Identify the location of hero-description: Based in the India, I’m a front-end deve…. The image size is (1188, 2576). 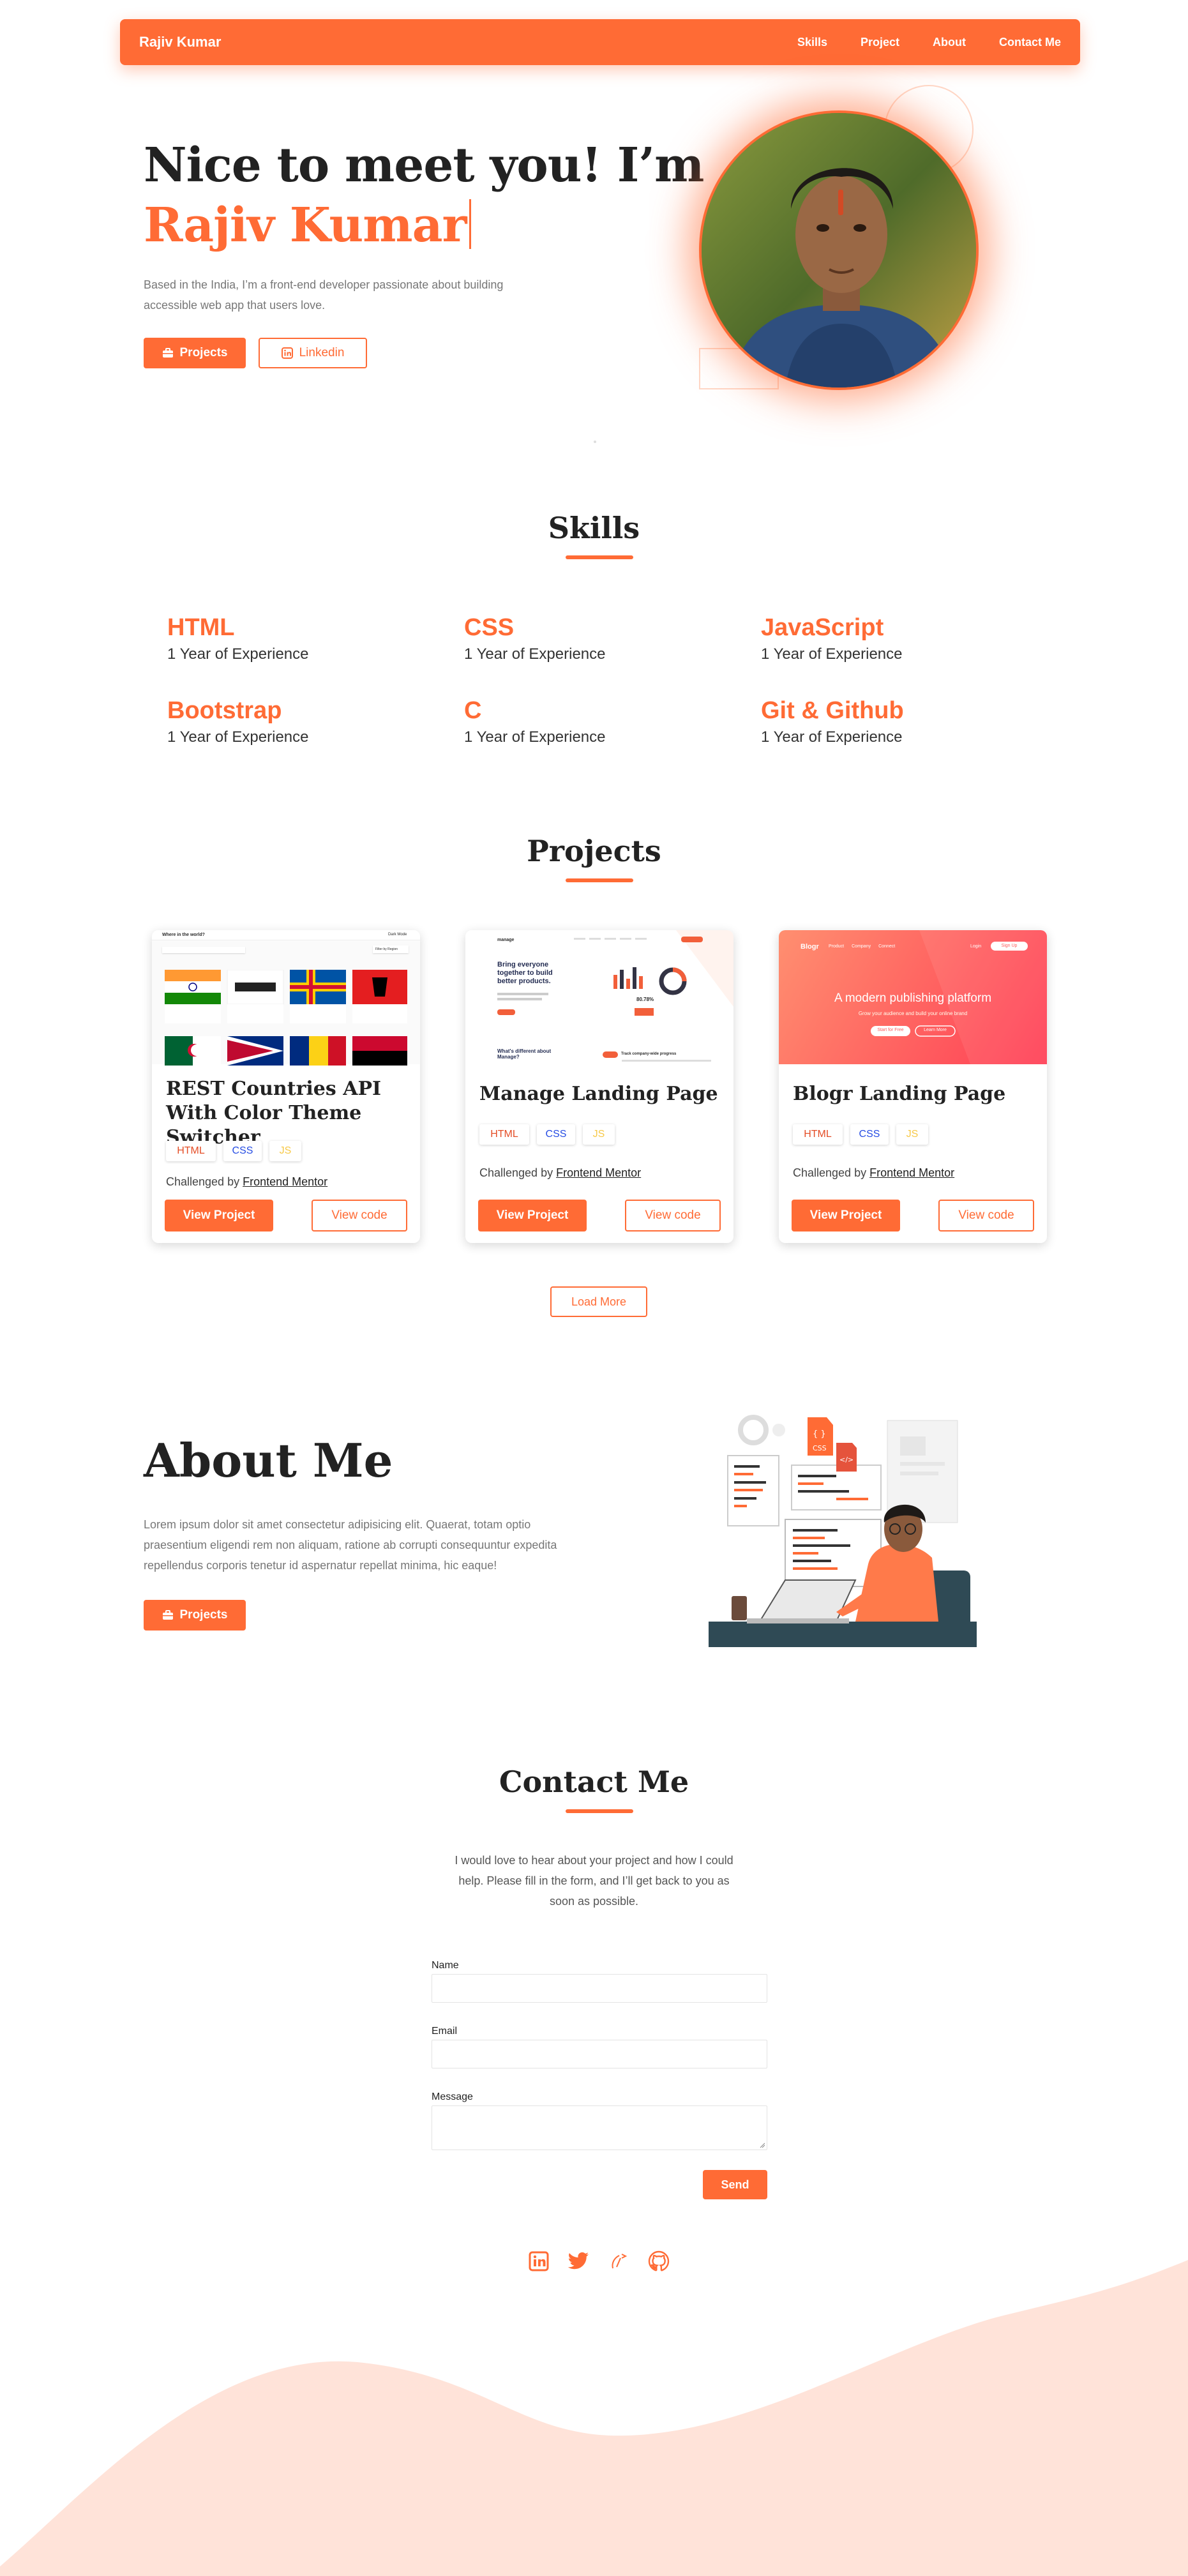
(324, 295).